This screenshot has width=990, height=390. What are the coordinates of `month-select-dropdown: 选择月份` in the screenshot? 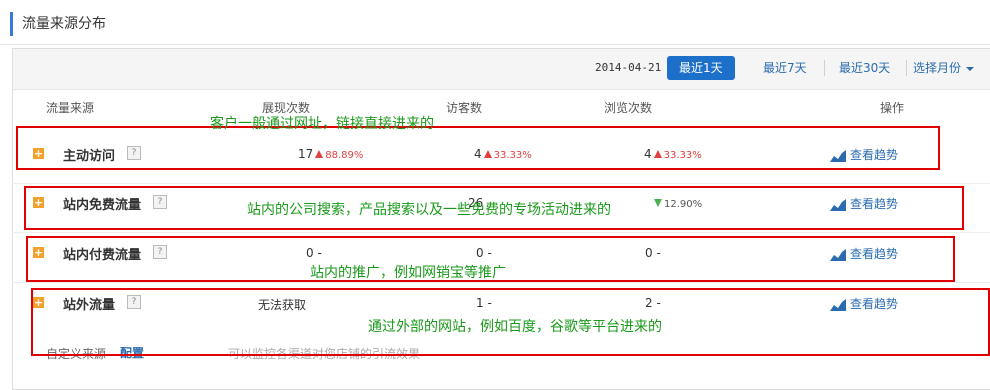 It's located at (944, 68).